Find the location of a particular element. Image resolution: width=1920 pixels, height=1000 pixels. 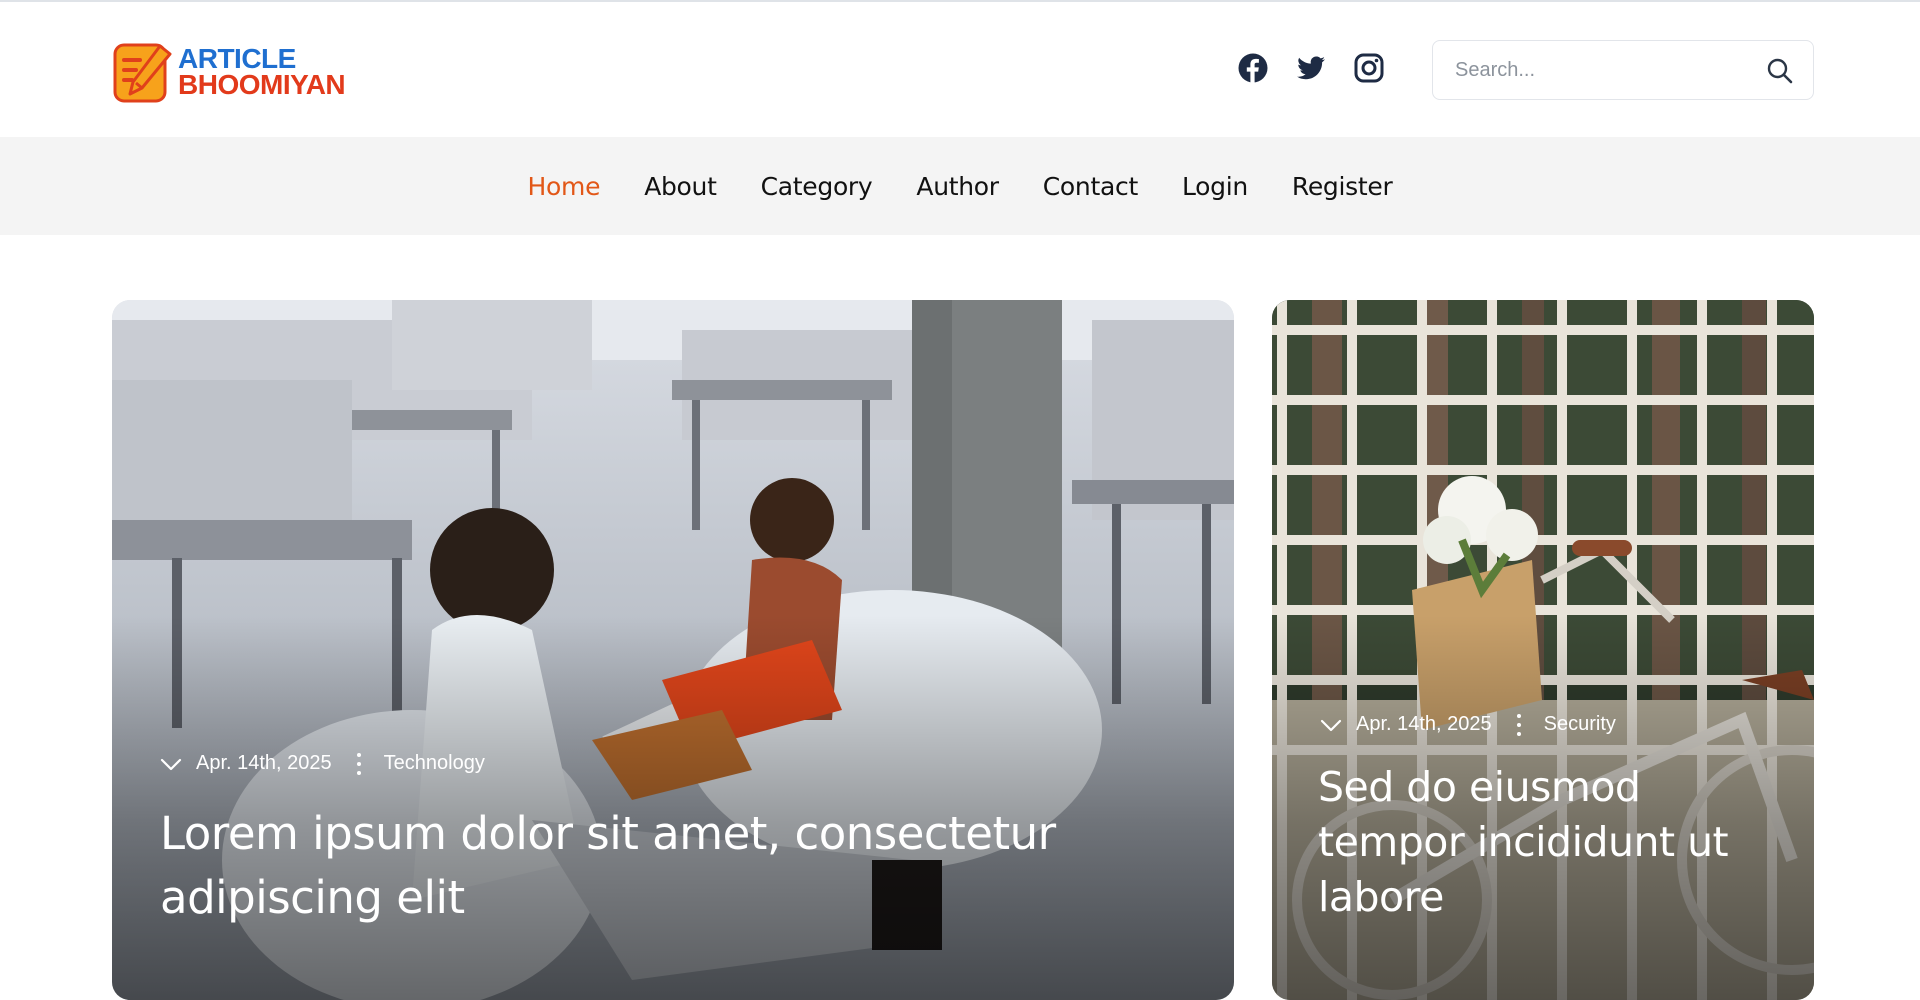

facebook-icon is located at coordinates (1253, 68).